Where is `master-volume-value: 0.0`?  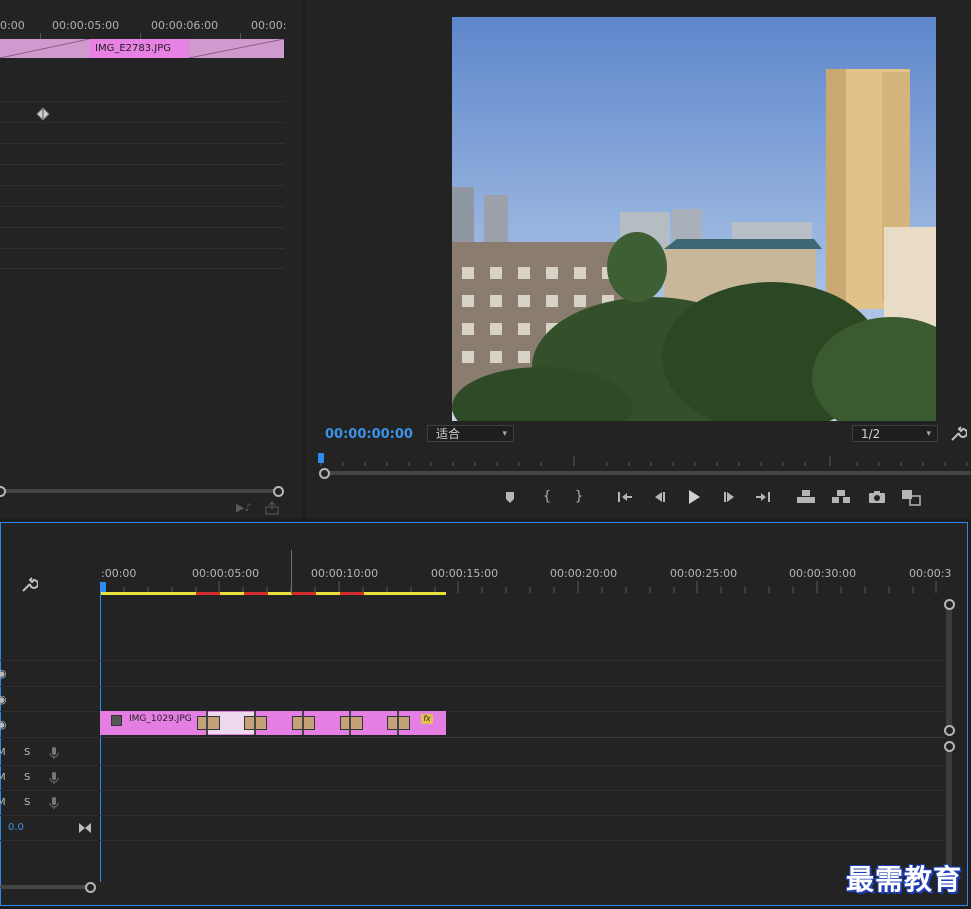
master-volume-value: 0.0 is located at coordinates (16, 827).